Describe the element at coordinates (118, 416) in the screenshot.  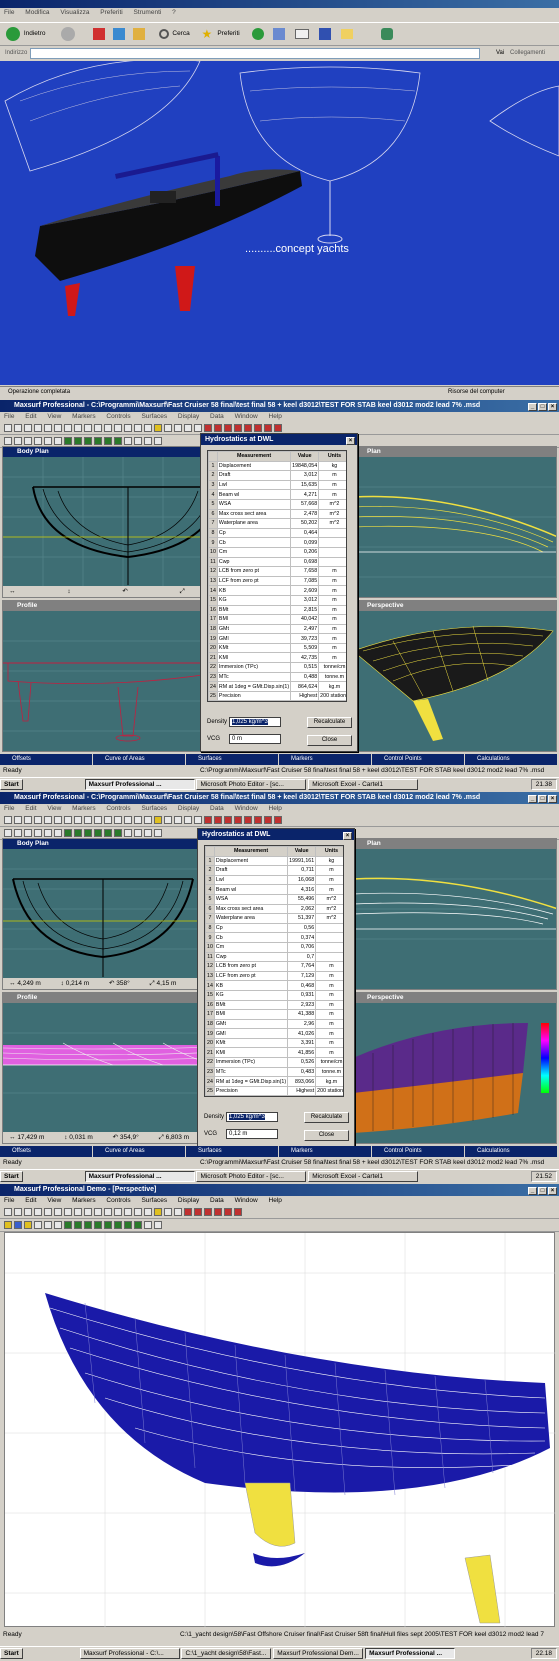
I see `menu-controls: Controls` at that location.